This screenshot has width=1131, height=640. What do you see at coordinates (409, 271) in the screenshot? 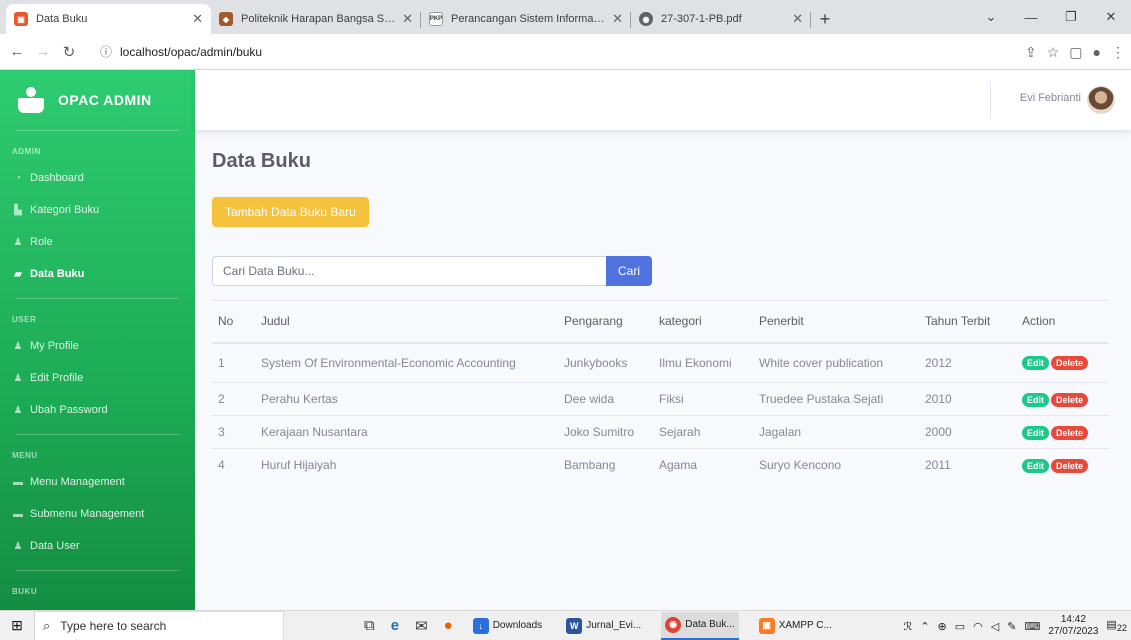
I see `search-input` at bounding box center [409, 271].